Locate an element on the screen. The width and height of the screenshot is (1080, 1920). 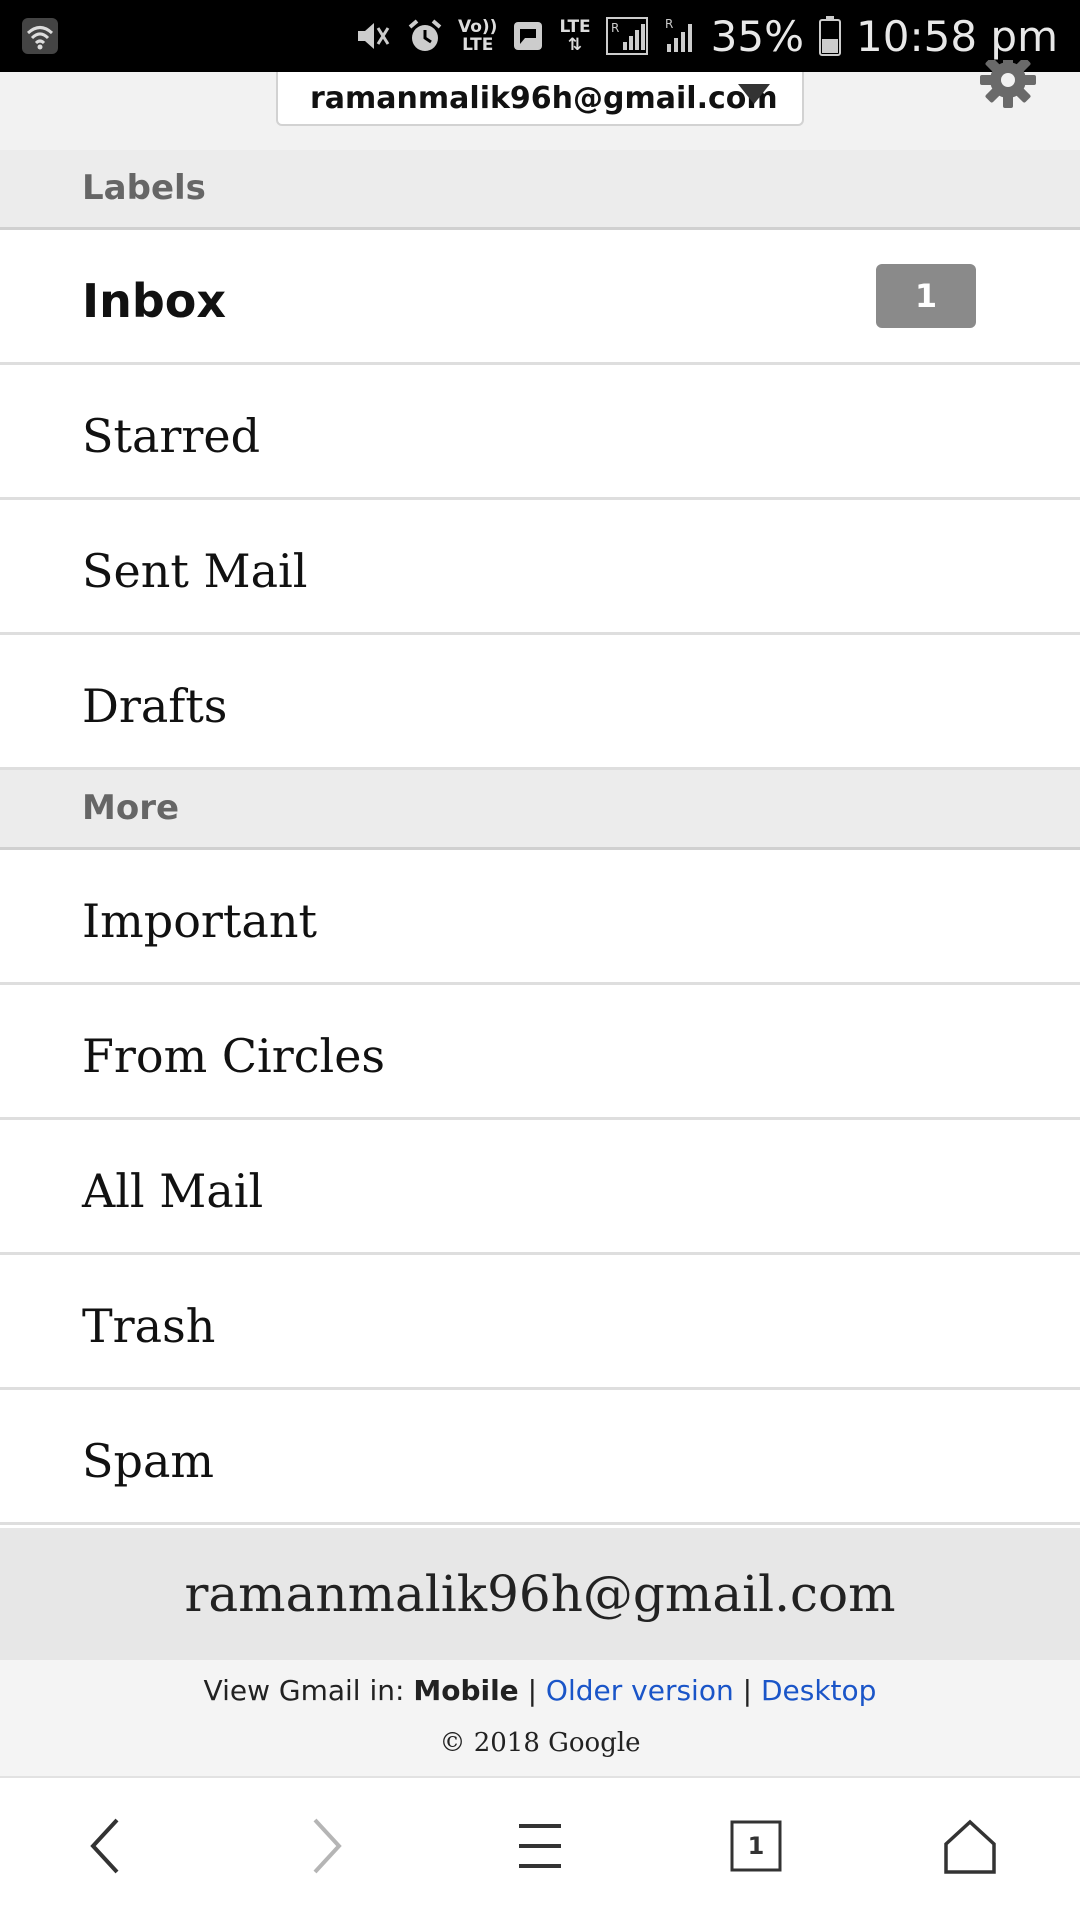
volte-label: Vo)) is located at coordinates (477, 27).